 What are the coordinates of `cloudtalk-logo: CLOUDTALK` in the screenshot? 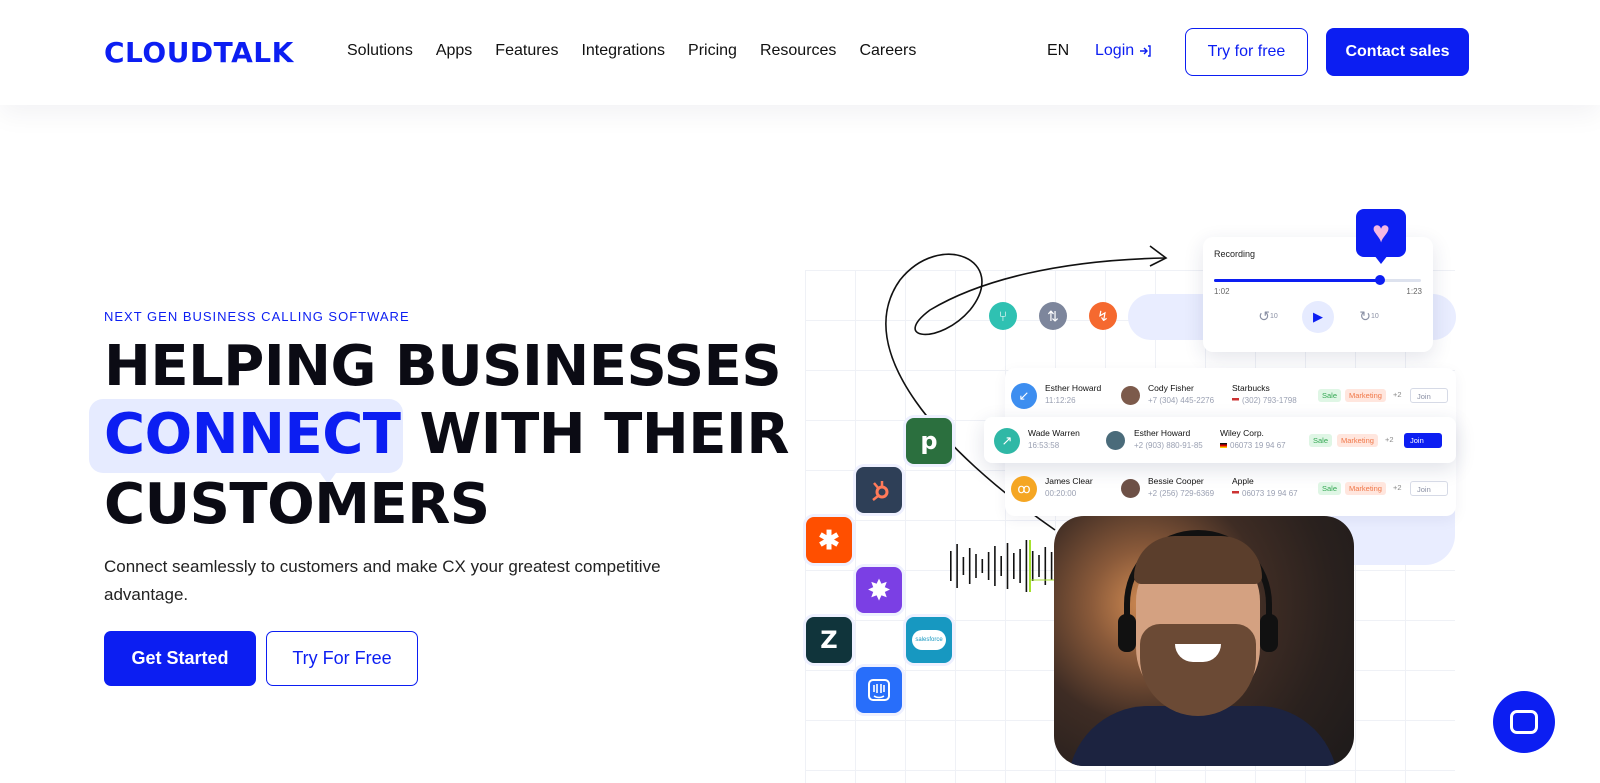 It's located at (199, 52).